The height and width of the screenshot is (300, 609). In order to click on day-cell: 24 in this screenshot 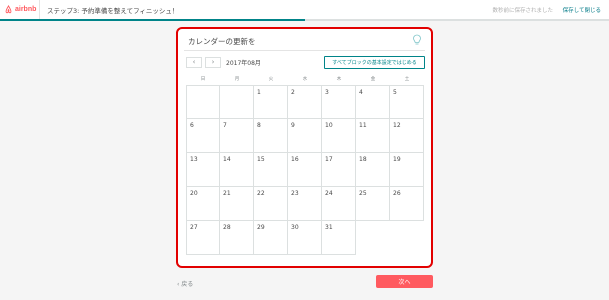, I will do `click(339, 204)`.